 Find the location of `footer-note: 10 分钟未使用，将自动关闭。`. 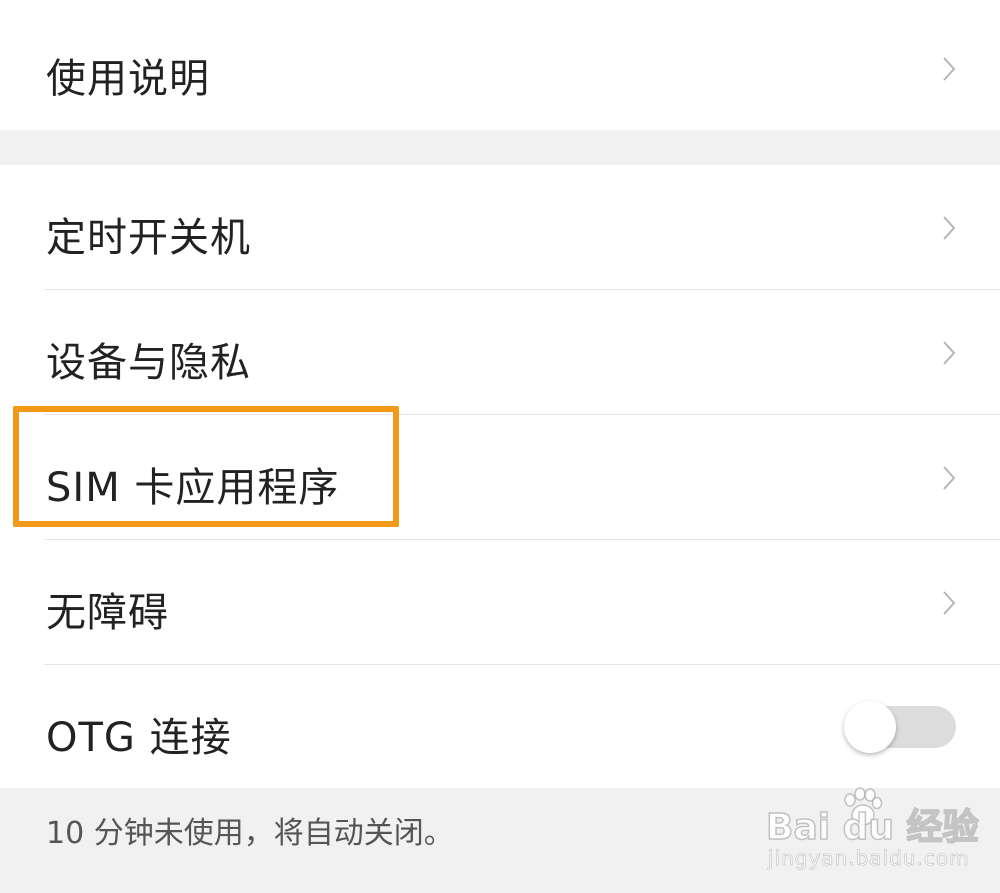

footer-note: 10 分钟未使用，将自动关闭。 is located at coordinates (250, 833).